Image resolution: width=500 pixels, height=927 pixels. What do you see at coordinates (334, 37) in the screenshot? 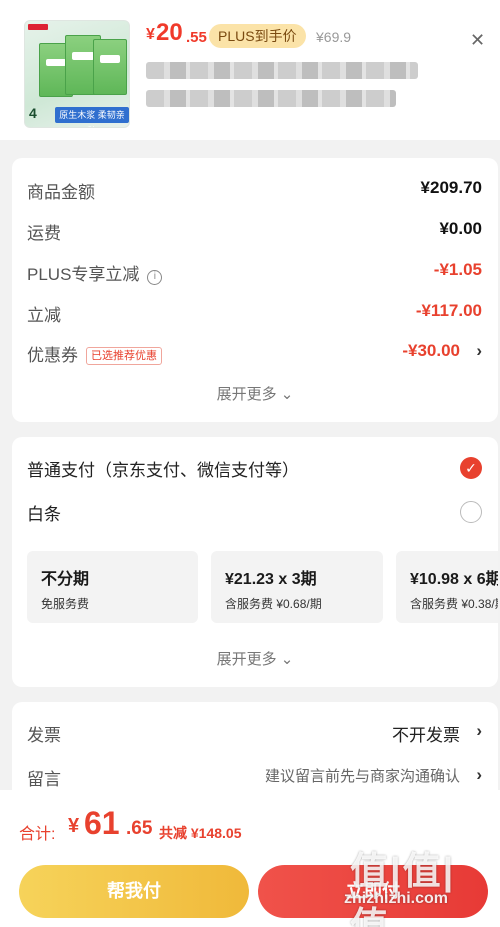
I see `original-price: ¥69.9` at bounding box center [334, 37].